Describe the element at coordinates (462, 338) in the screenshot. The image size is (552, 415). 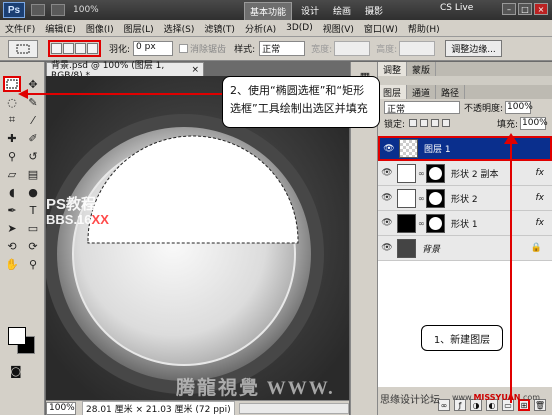
I see `step1-callout: 1、新建图层` at that location.